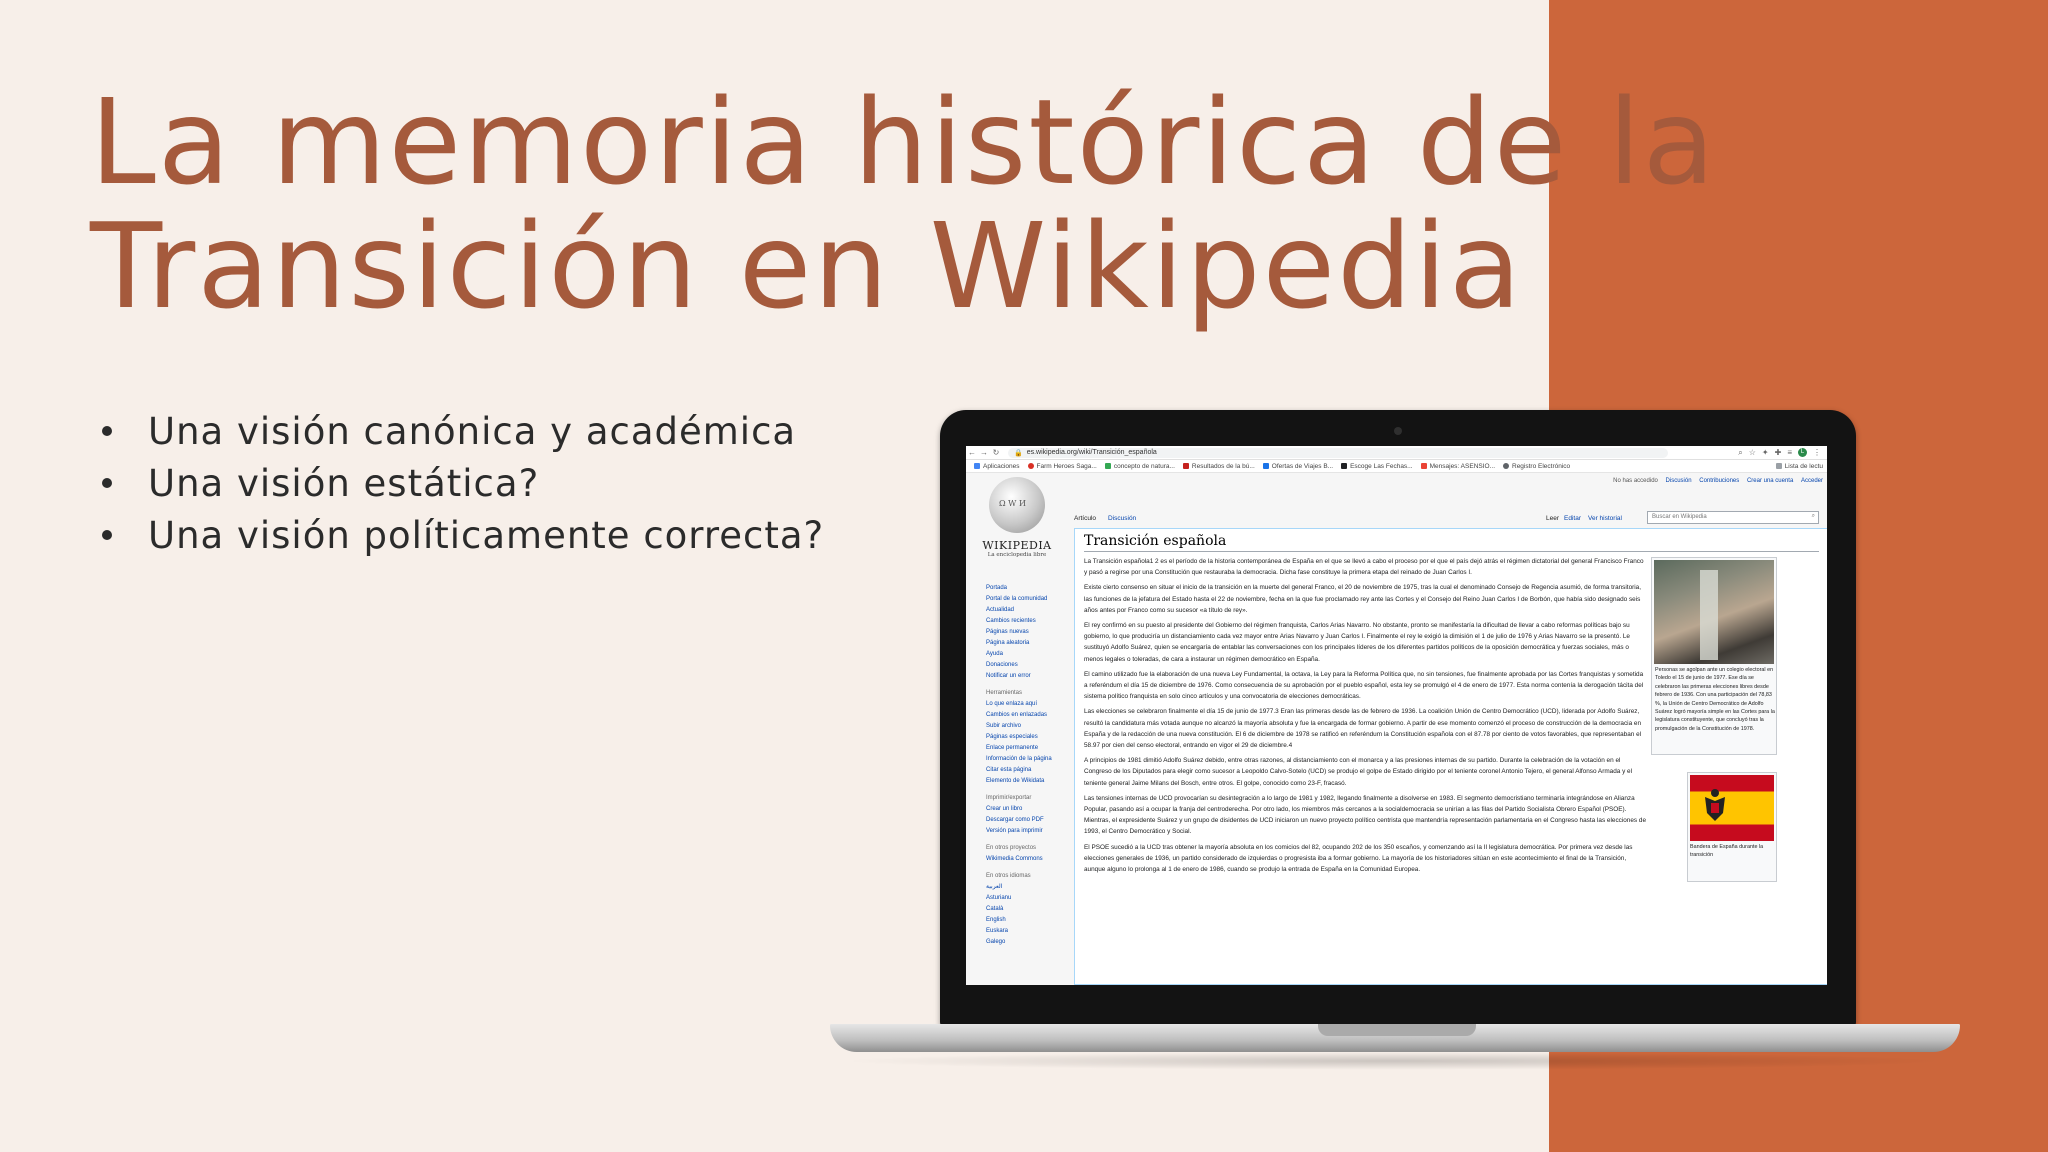 The image size is (2048, 1152). What do you see at coordinates (1817, 453) in the screenshot?
I see `menu-icon: ⋮` at bounding box center [1817, 453].